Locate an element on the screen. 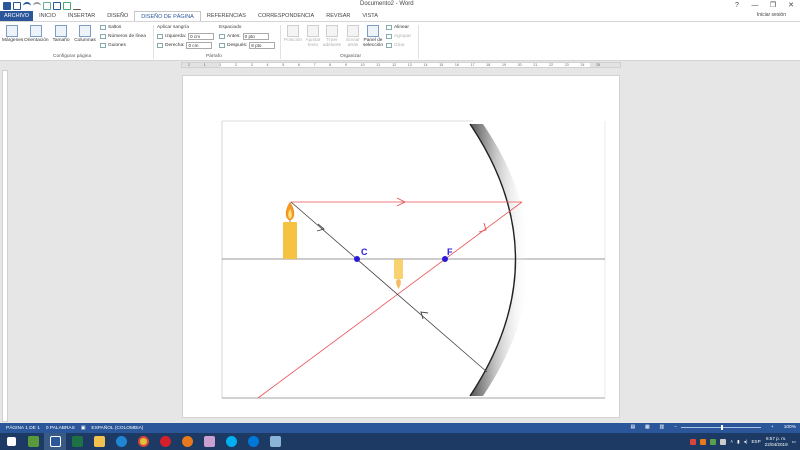  group-button: Agrupar is located at coordinates (398, 36).